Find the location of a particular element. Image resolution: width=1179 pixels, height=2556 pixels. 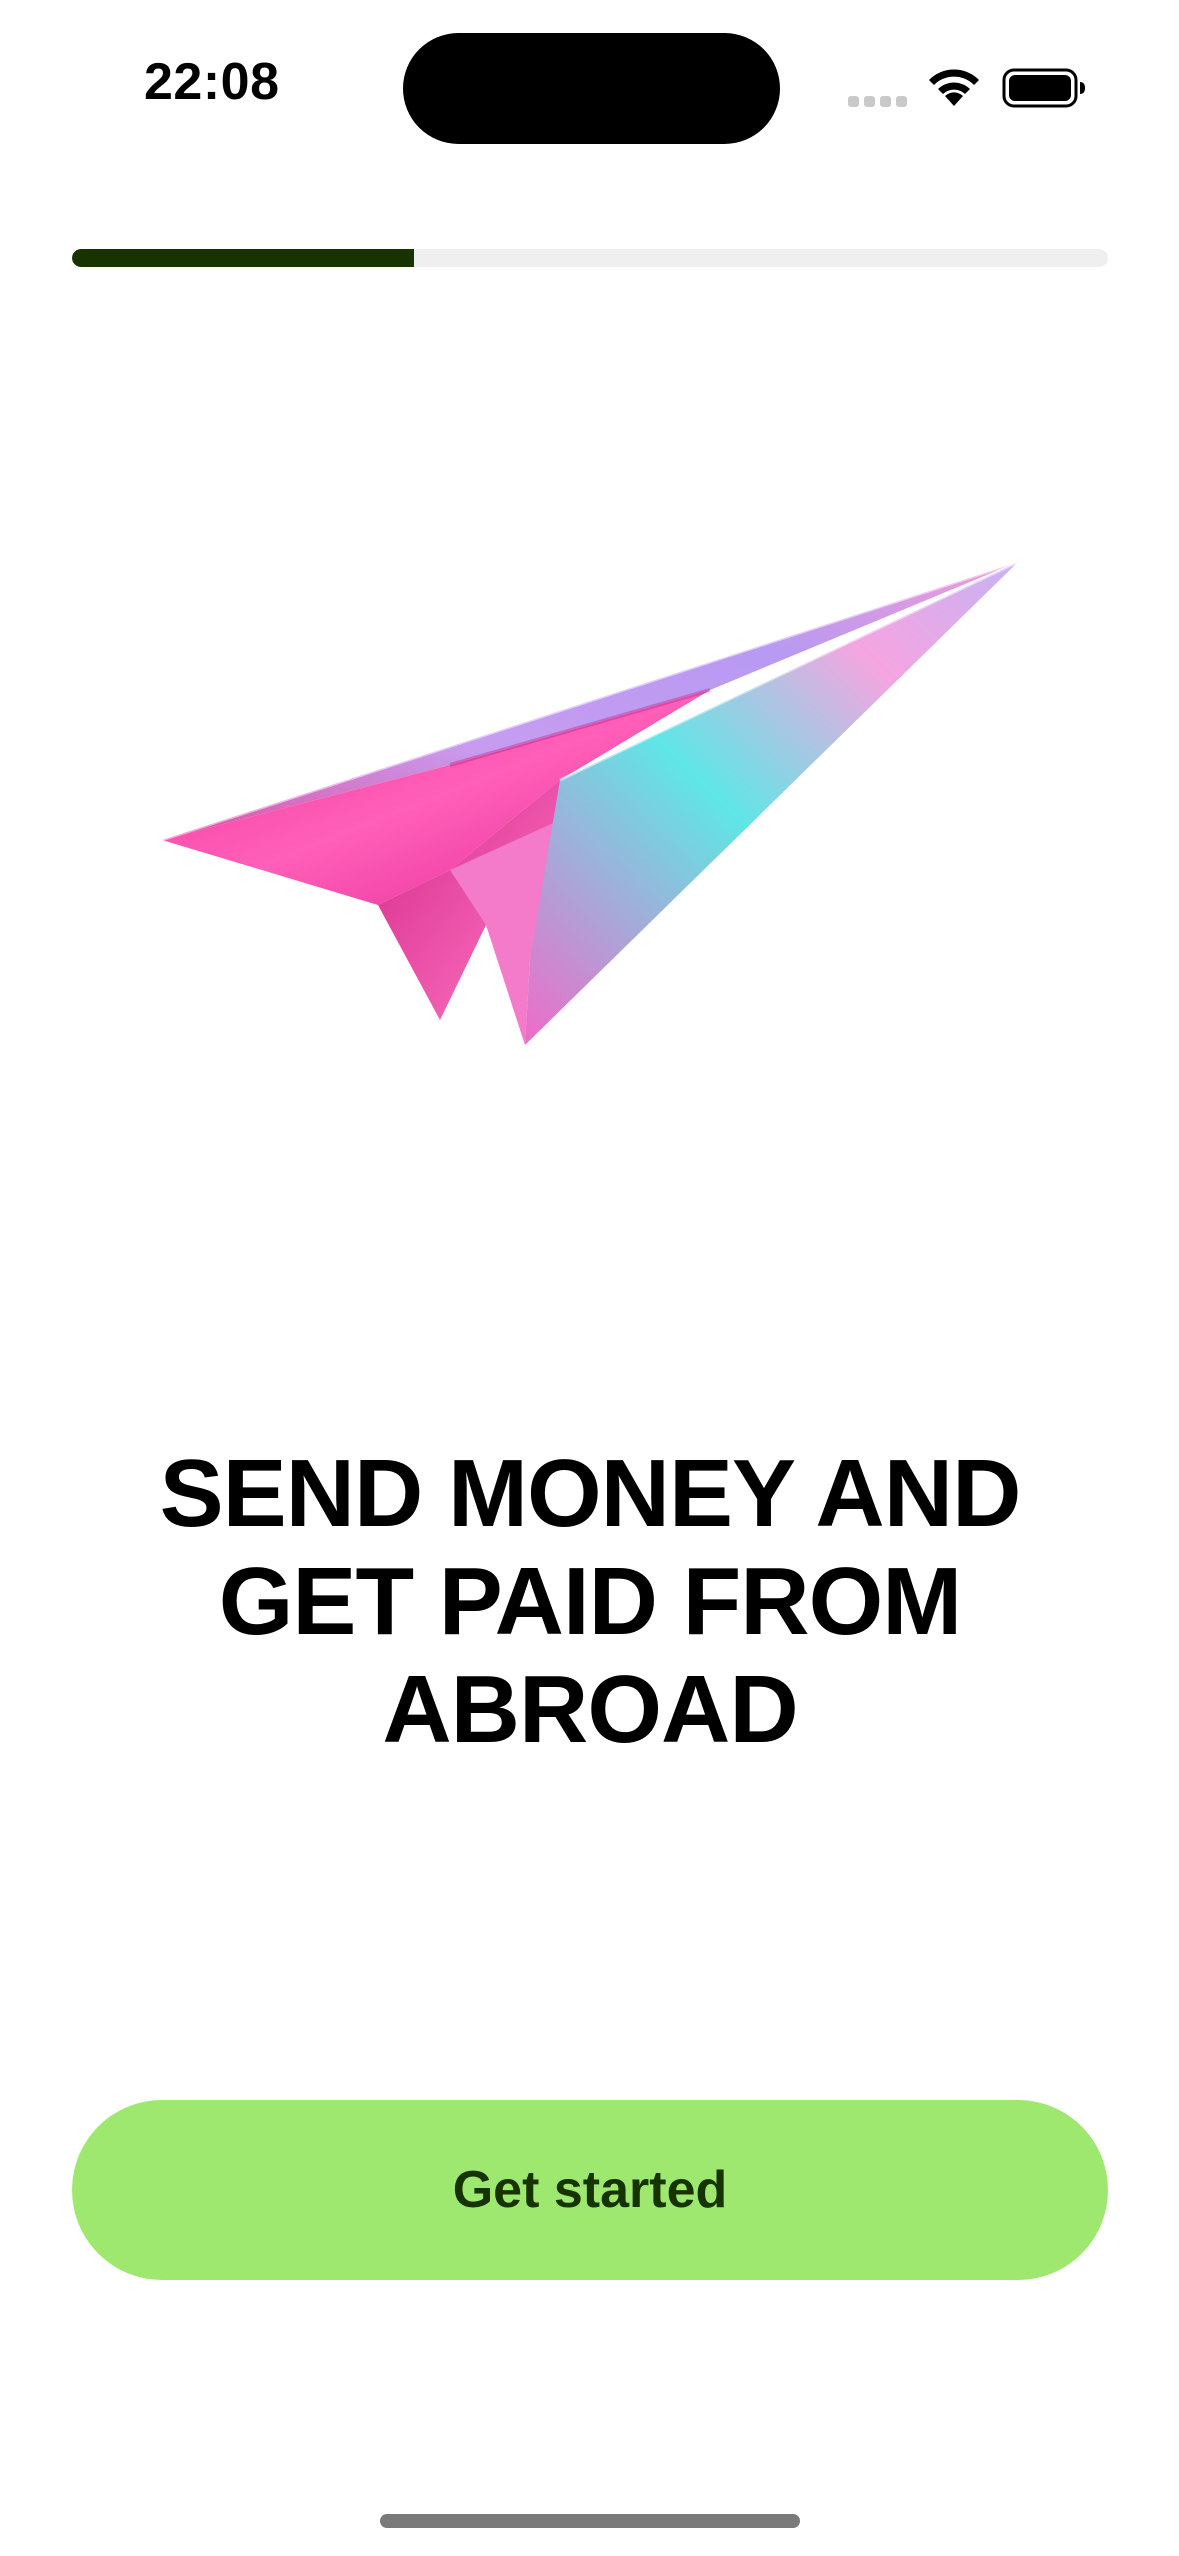

dynamic-island is located at coordinates (591, 88).